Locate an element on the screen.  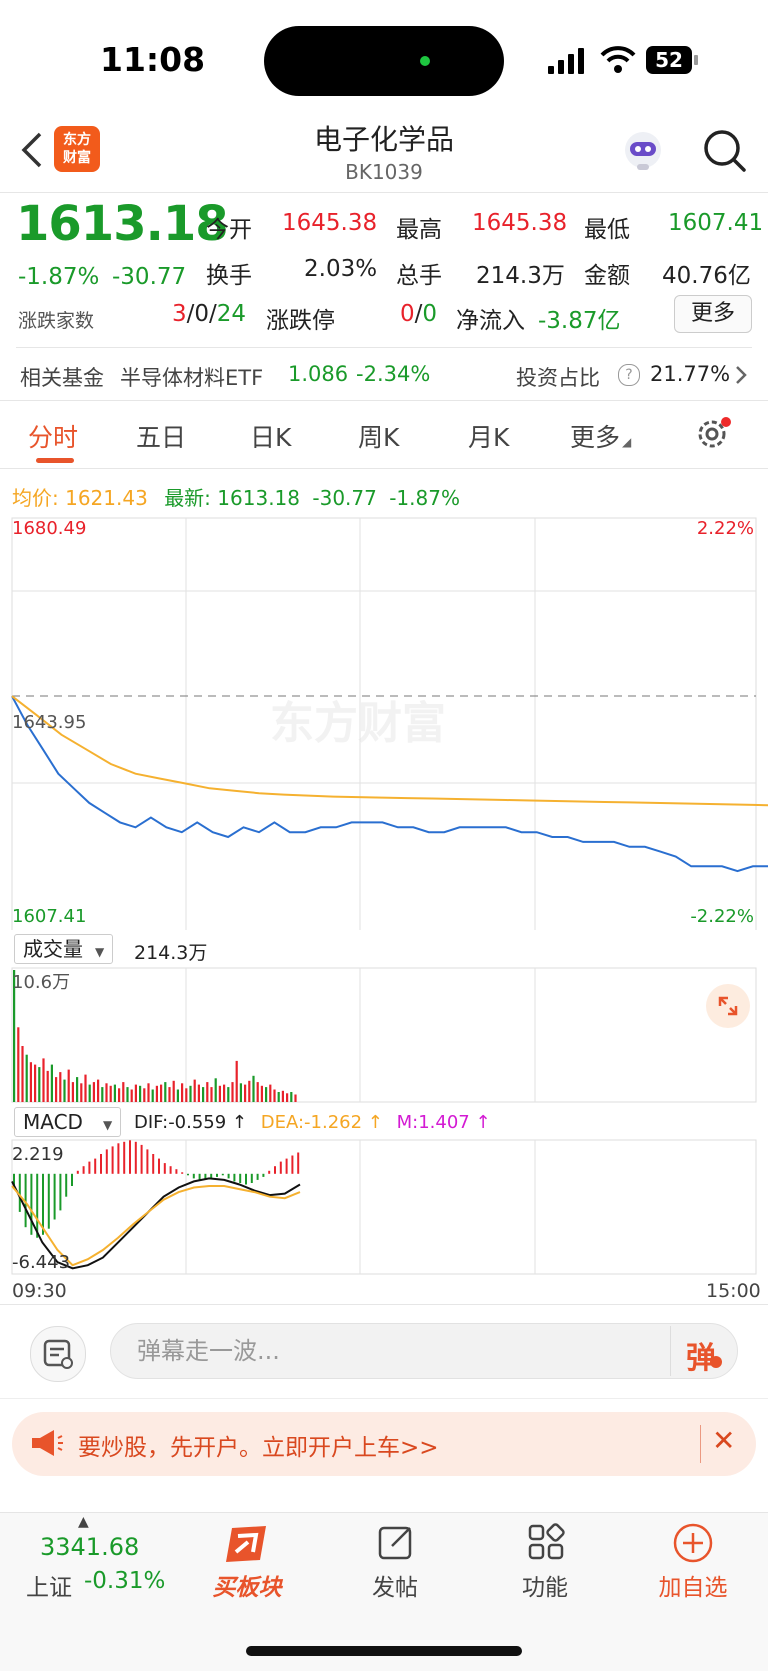
index-name: 上证 is located at coordinates (49, 1588).